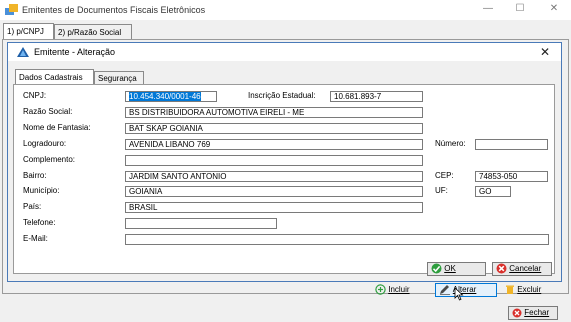 The width and height of the screenshot is (571, 322). What do you see at coordinates (520, 8) in the screenshot?
I see `maximize-button: ☐` at bounding box center [520, 8].